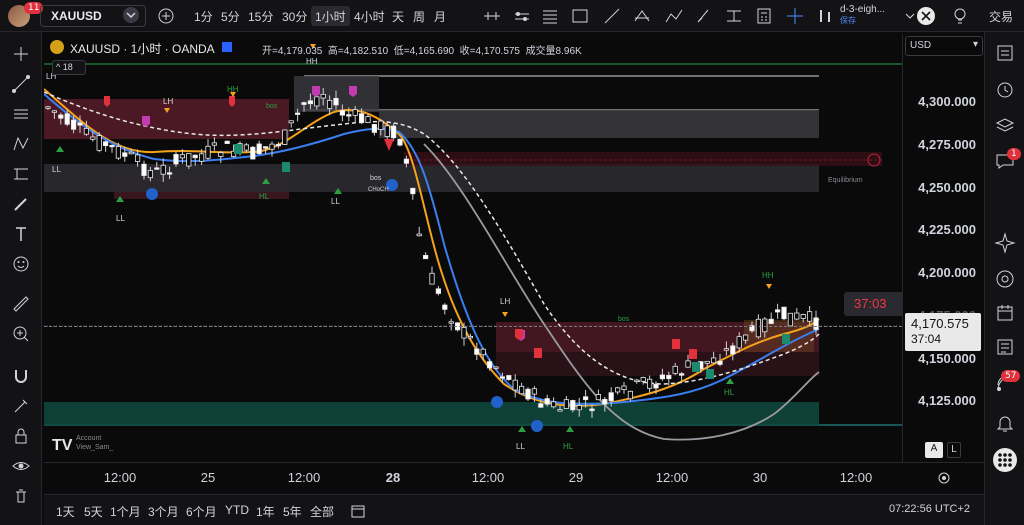  What do you see at coordinates (642, 16) in the screenshot?
I see `pitchfork-tool-icon` at bounding box center [642, 16].